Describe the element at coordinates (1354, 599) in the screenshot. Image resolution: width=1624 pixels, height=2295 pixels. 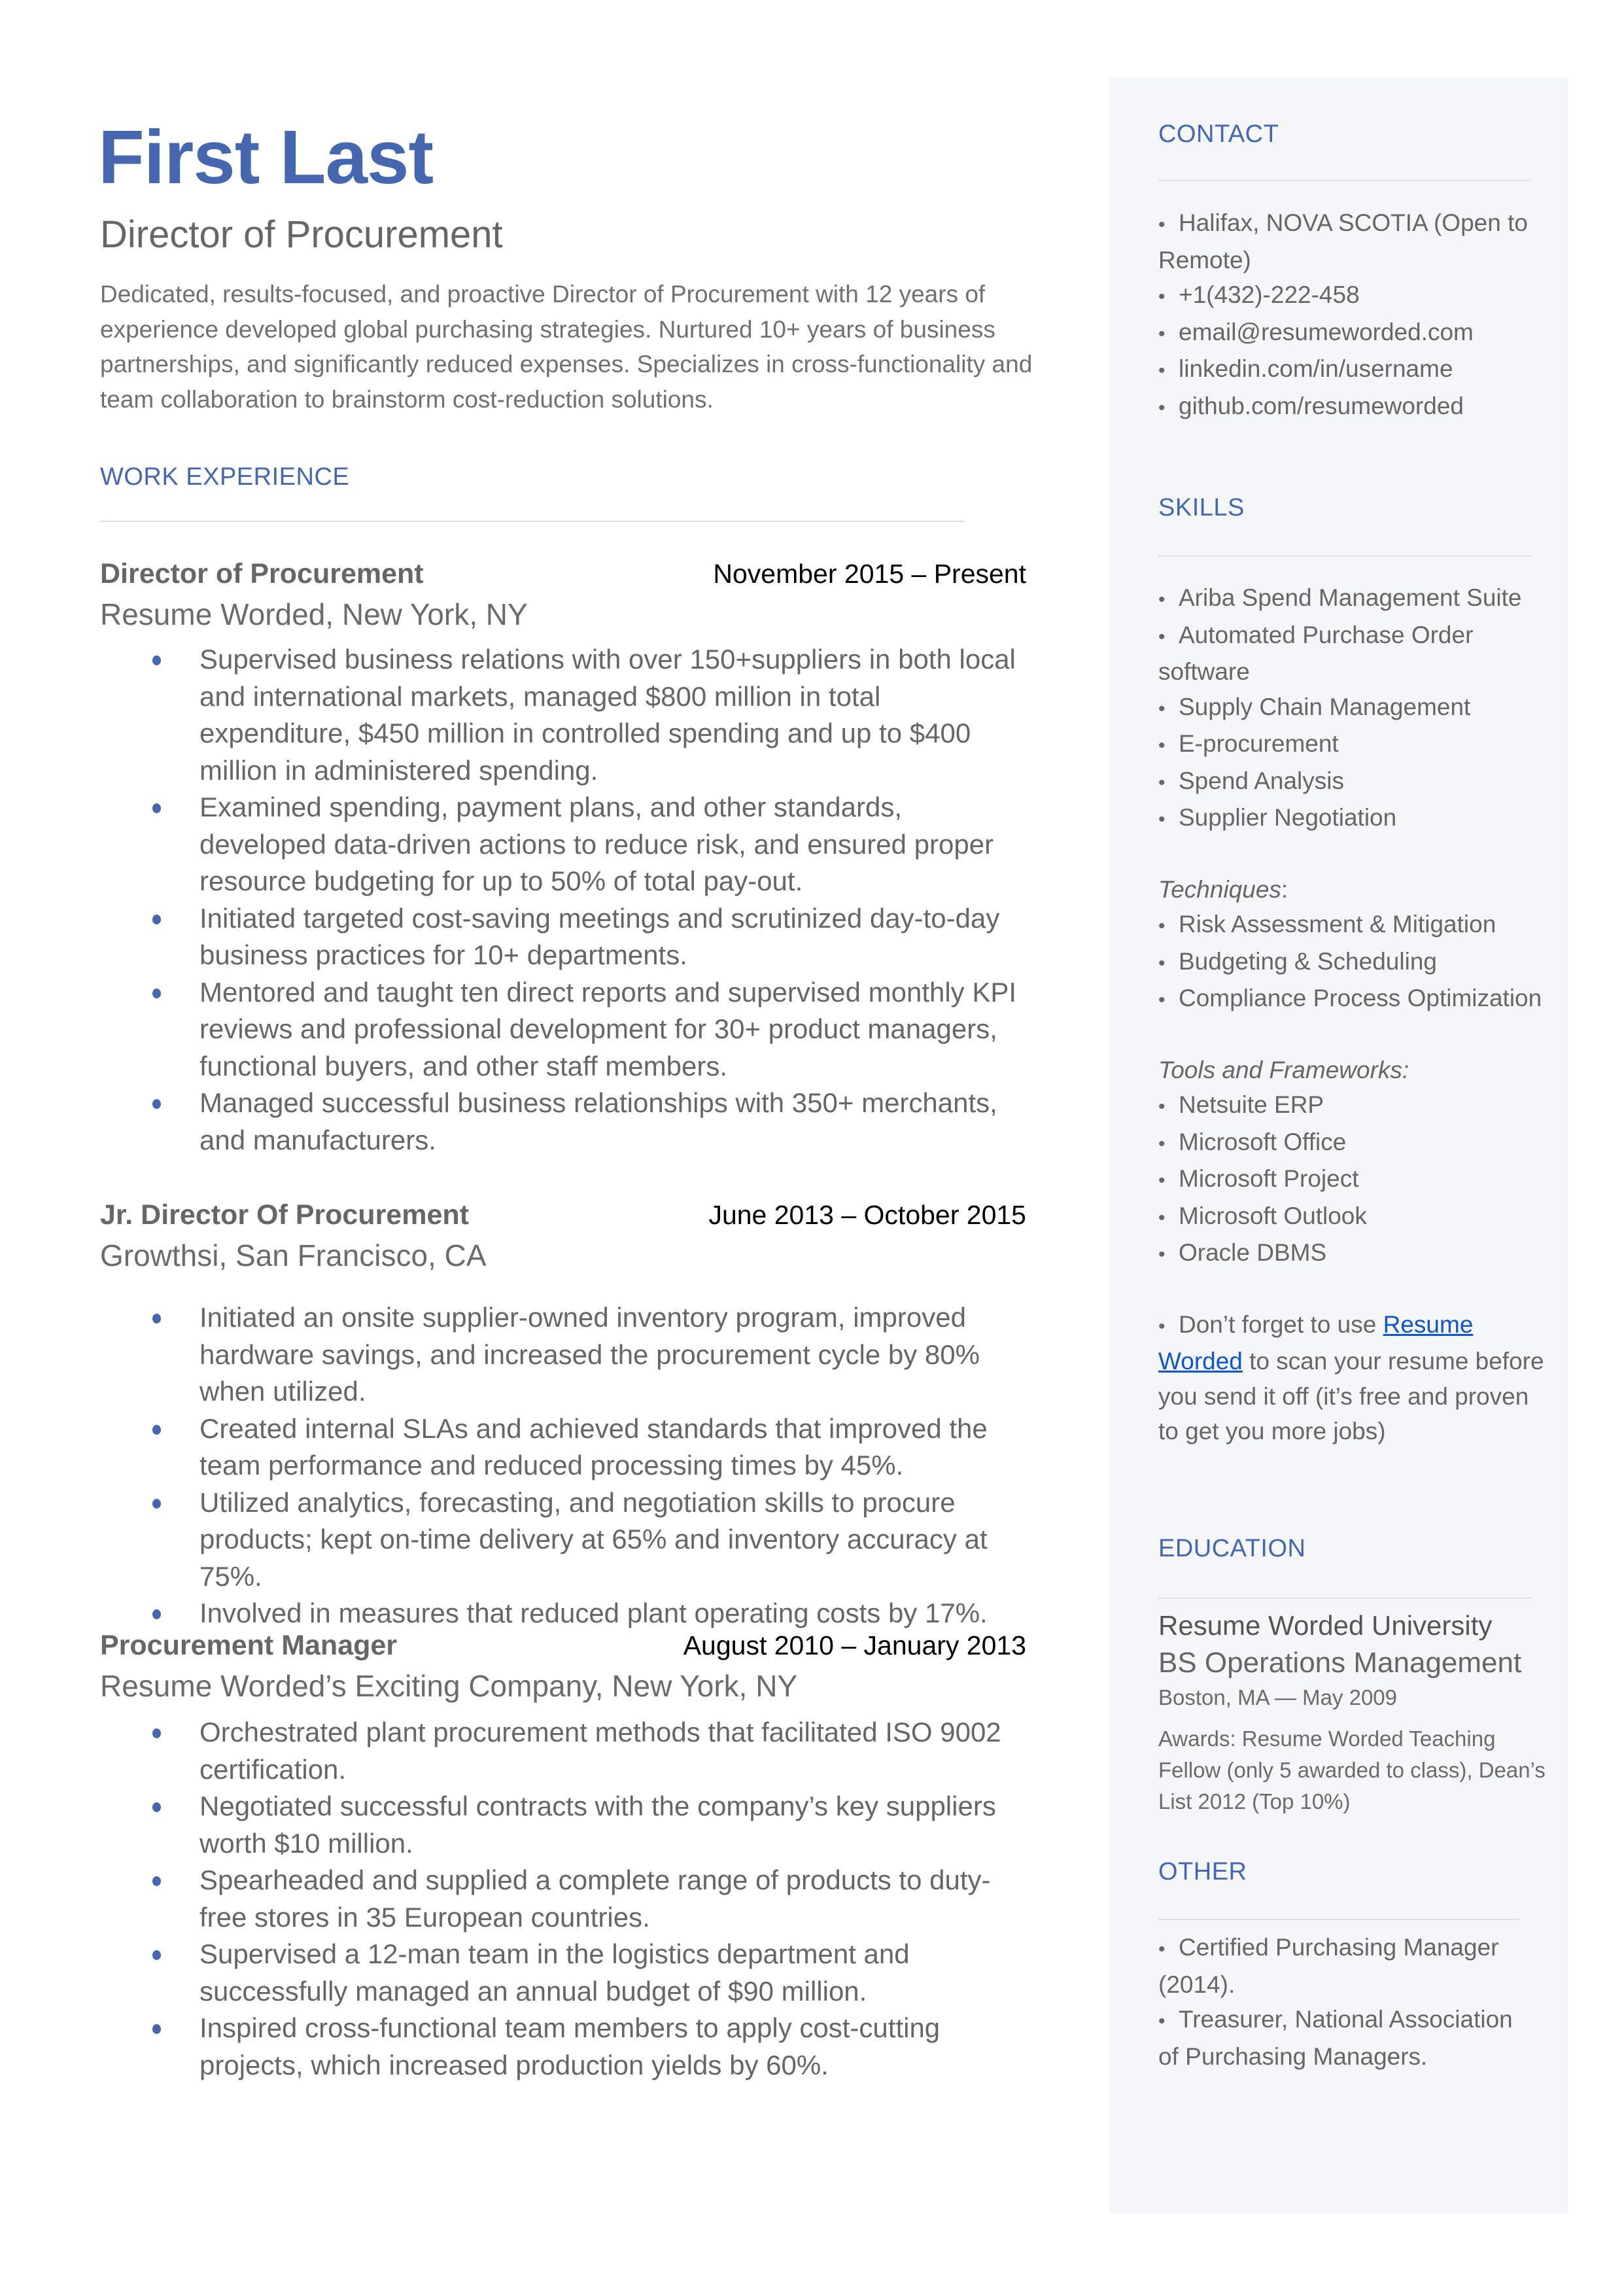
I see `skill-item: • Ariba Spend Management Suite` at that location.